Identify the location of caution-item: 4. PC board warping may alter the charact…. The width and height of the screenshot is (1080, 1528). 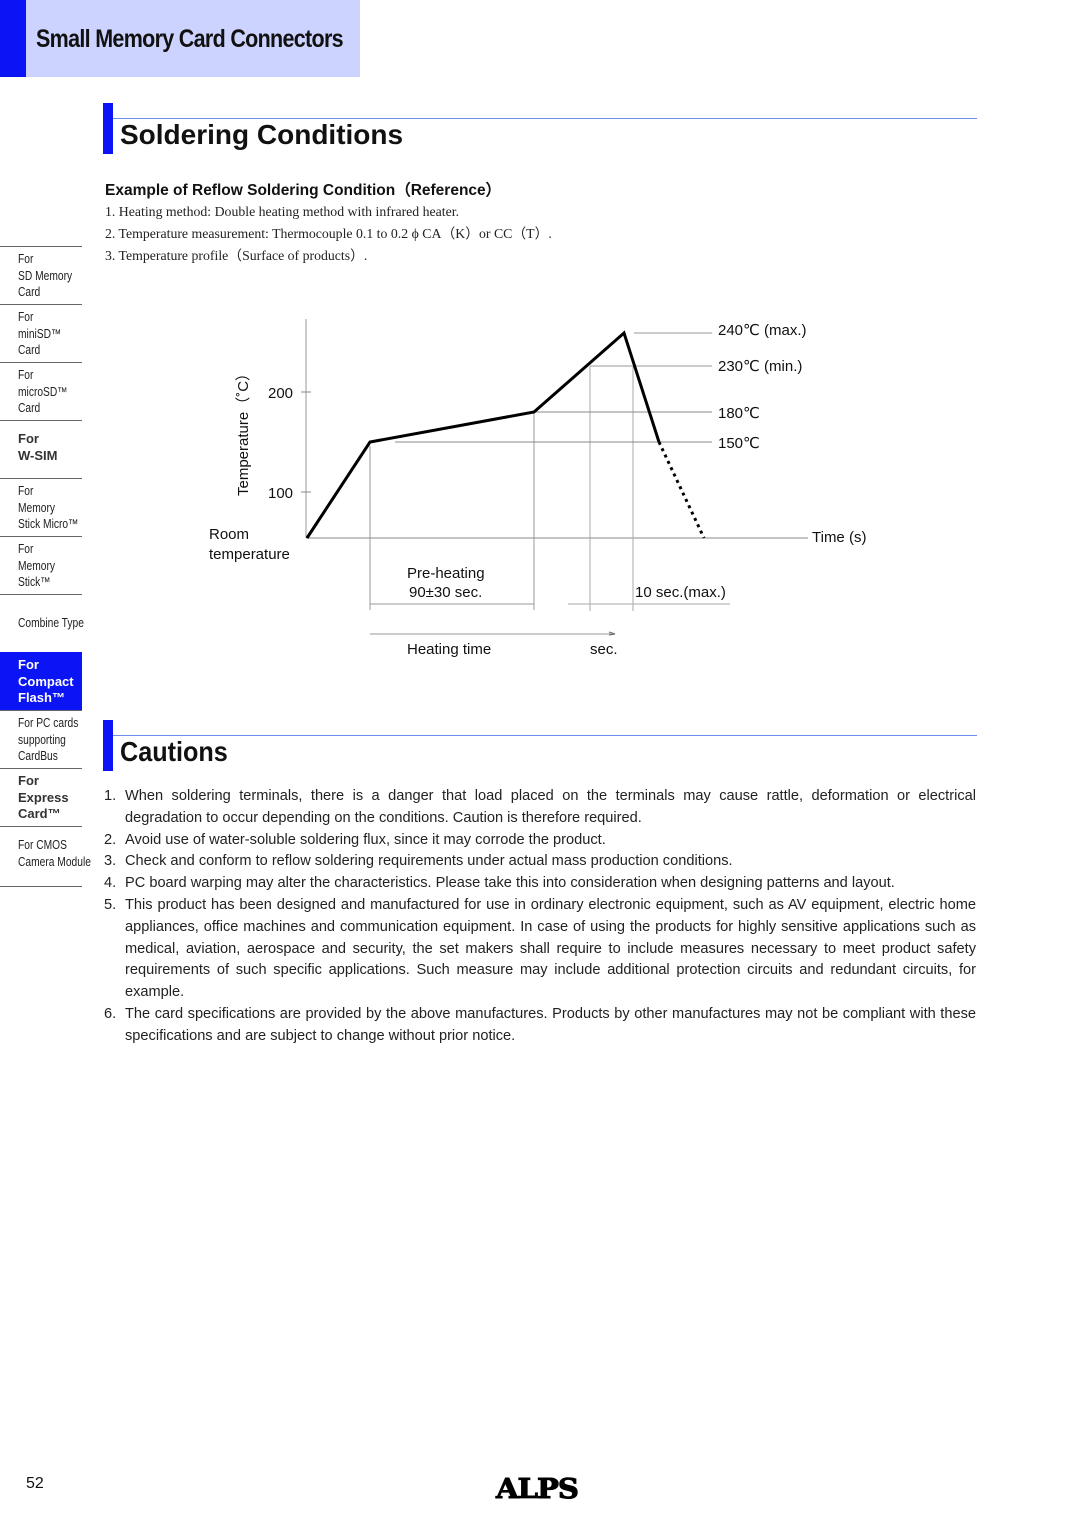
(499, 883).